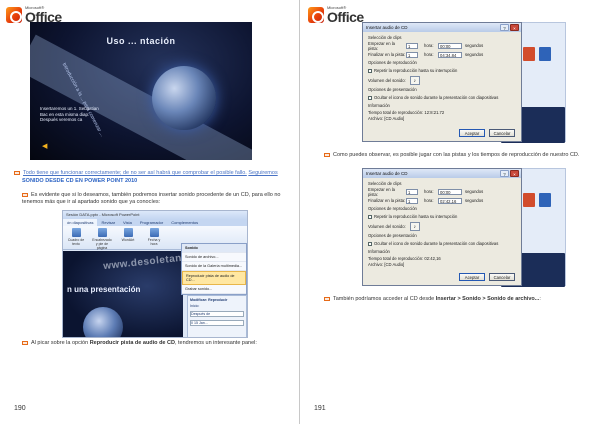  What do you see at coordinates (434, 112) in the screenshot?
I see `total-time-value: 12:8:21.72` at bounding box center [434, 112].